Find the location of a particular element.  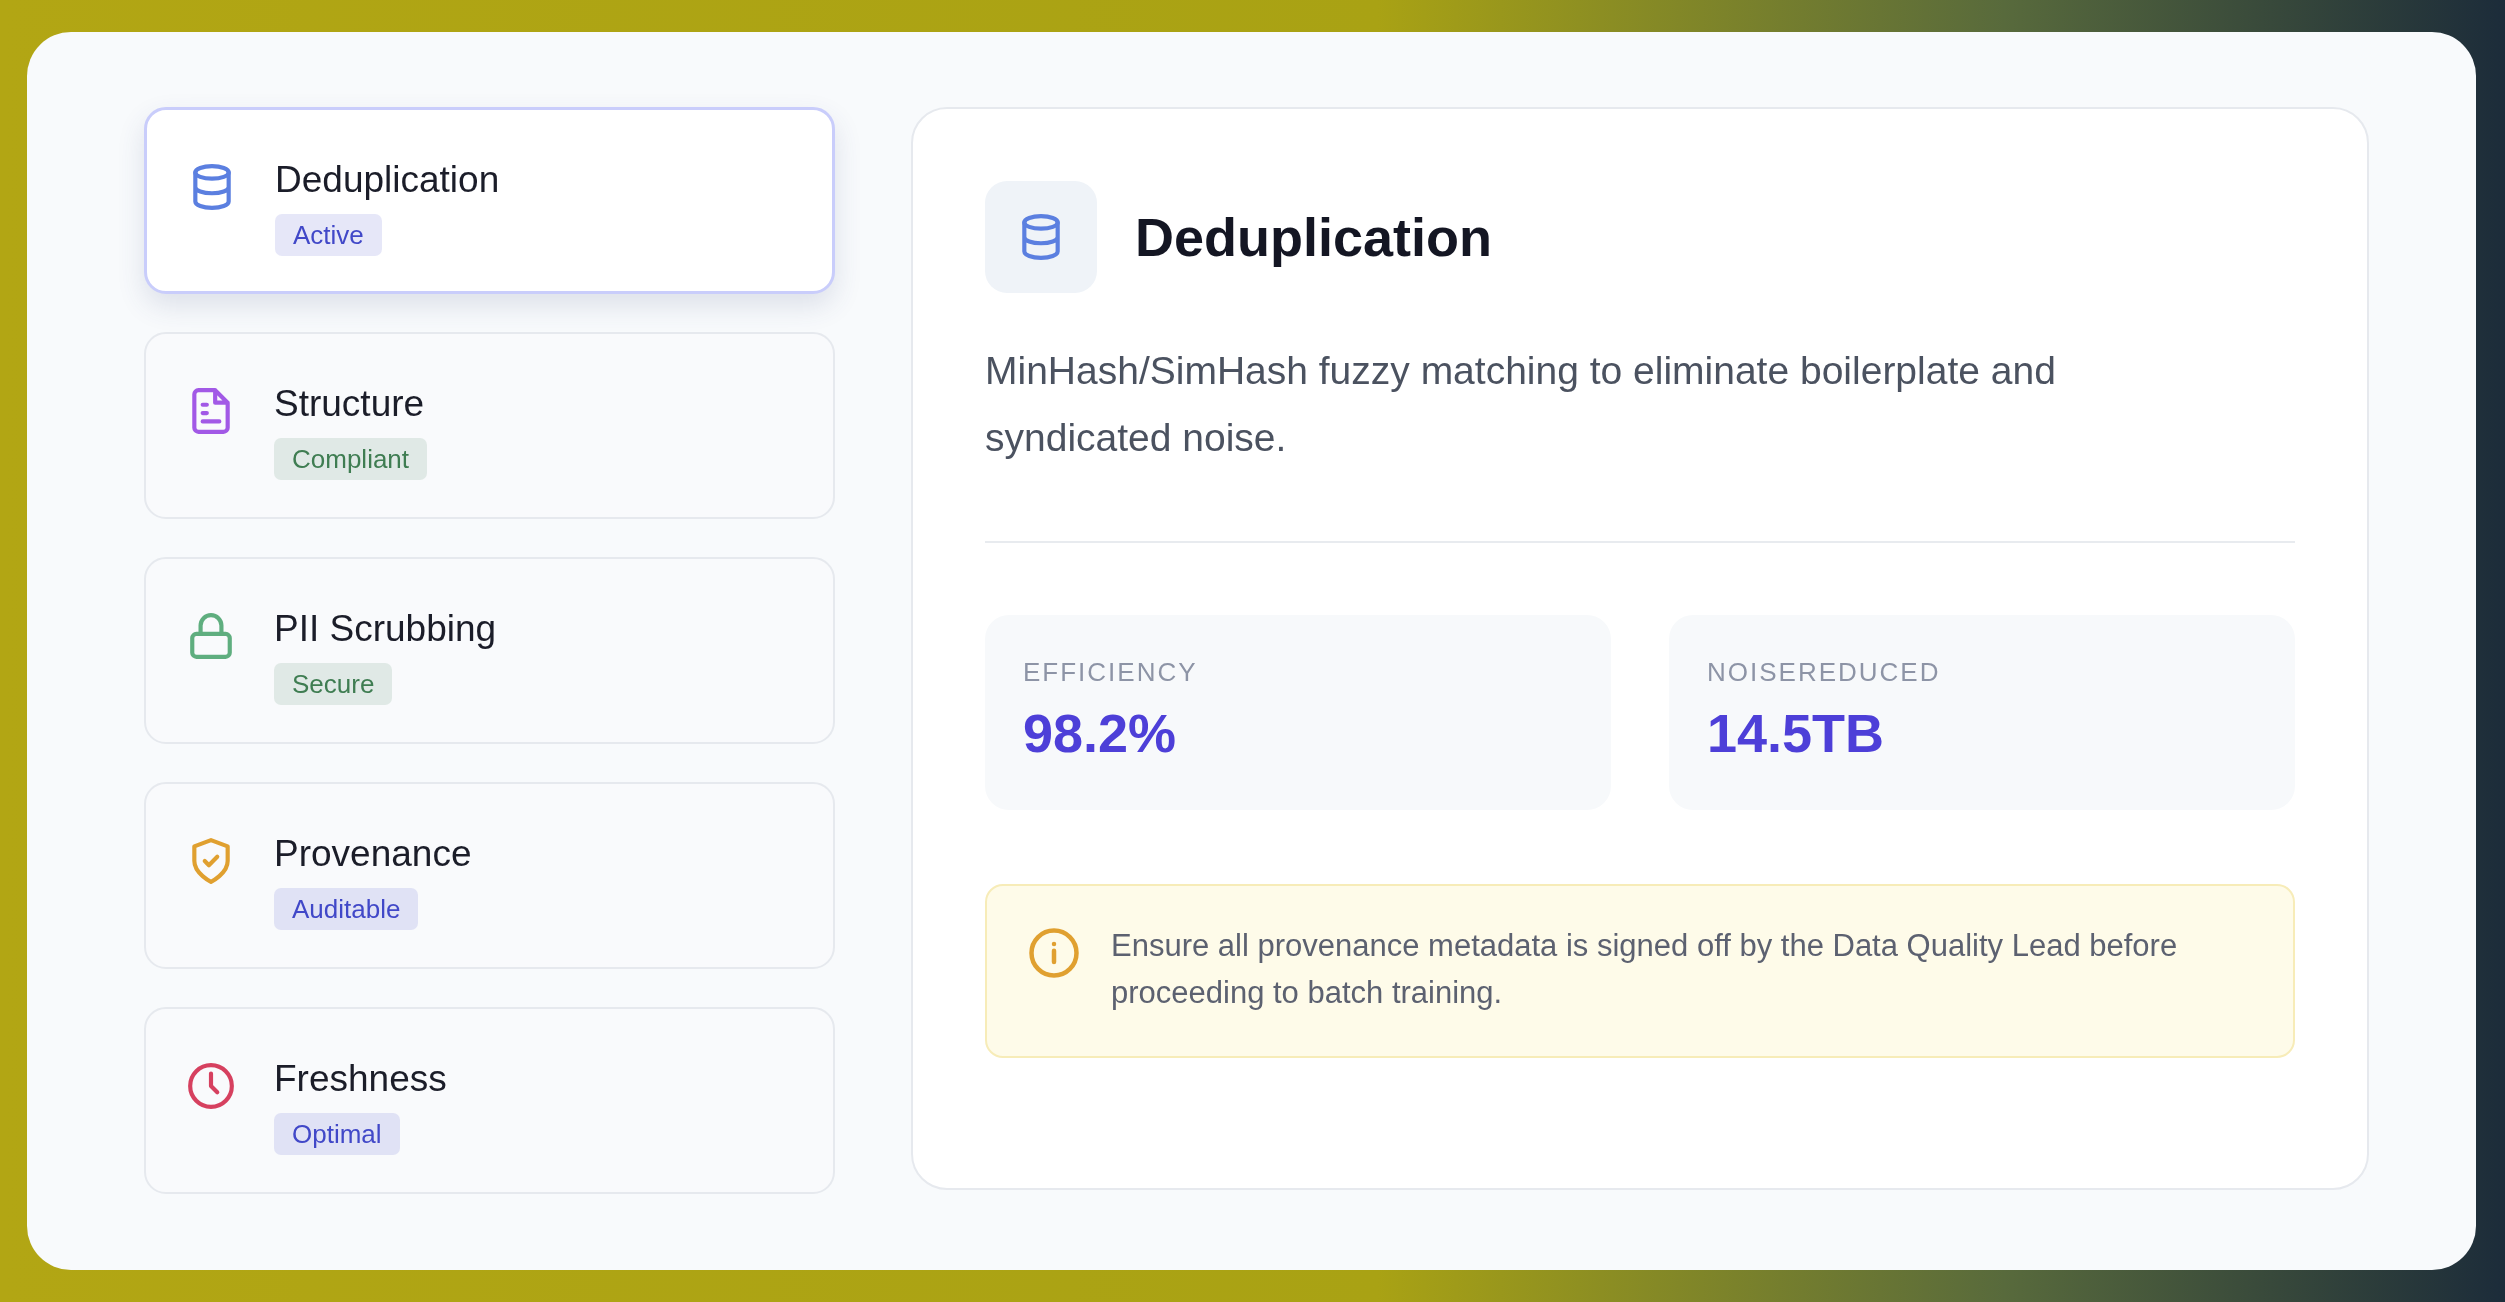

stat-value: 98.2% is located at coordinates (1100, 733).